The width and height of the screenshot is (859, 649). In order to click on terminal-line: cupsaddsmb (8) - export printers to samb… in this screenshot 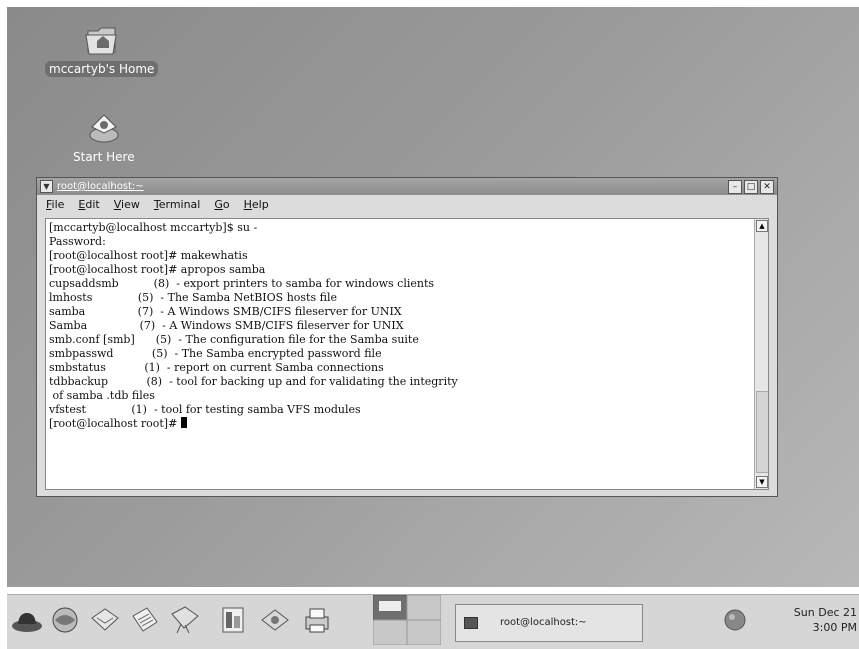, I will do `click(242, 283)`.